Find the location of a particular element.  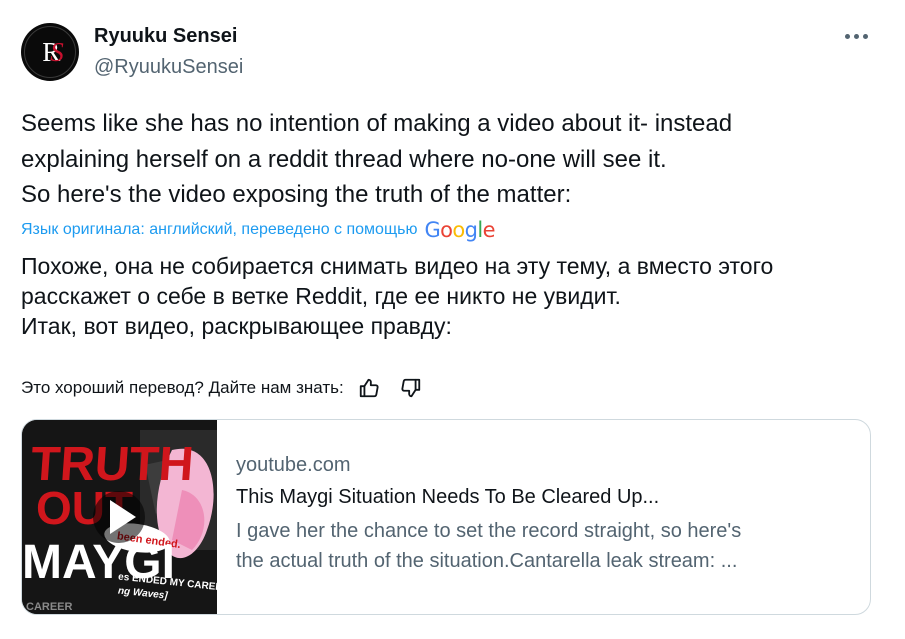

author-name: Ryuuku Sensei is located at coordinates (165, 36).